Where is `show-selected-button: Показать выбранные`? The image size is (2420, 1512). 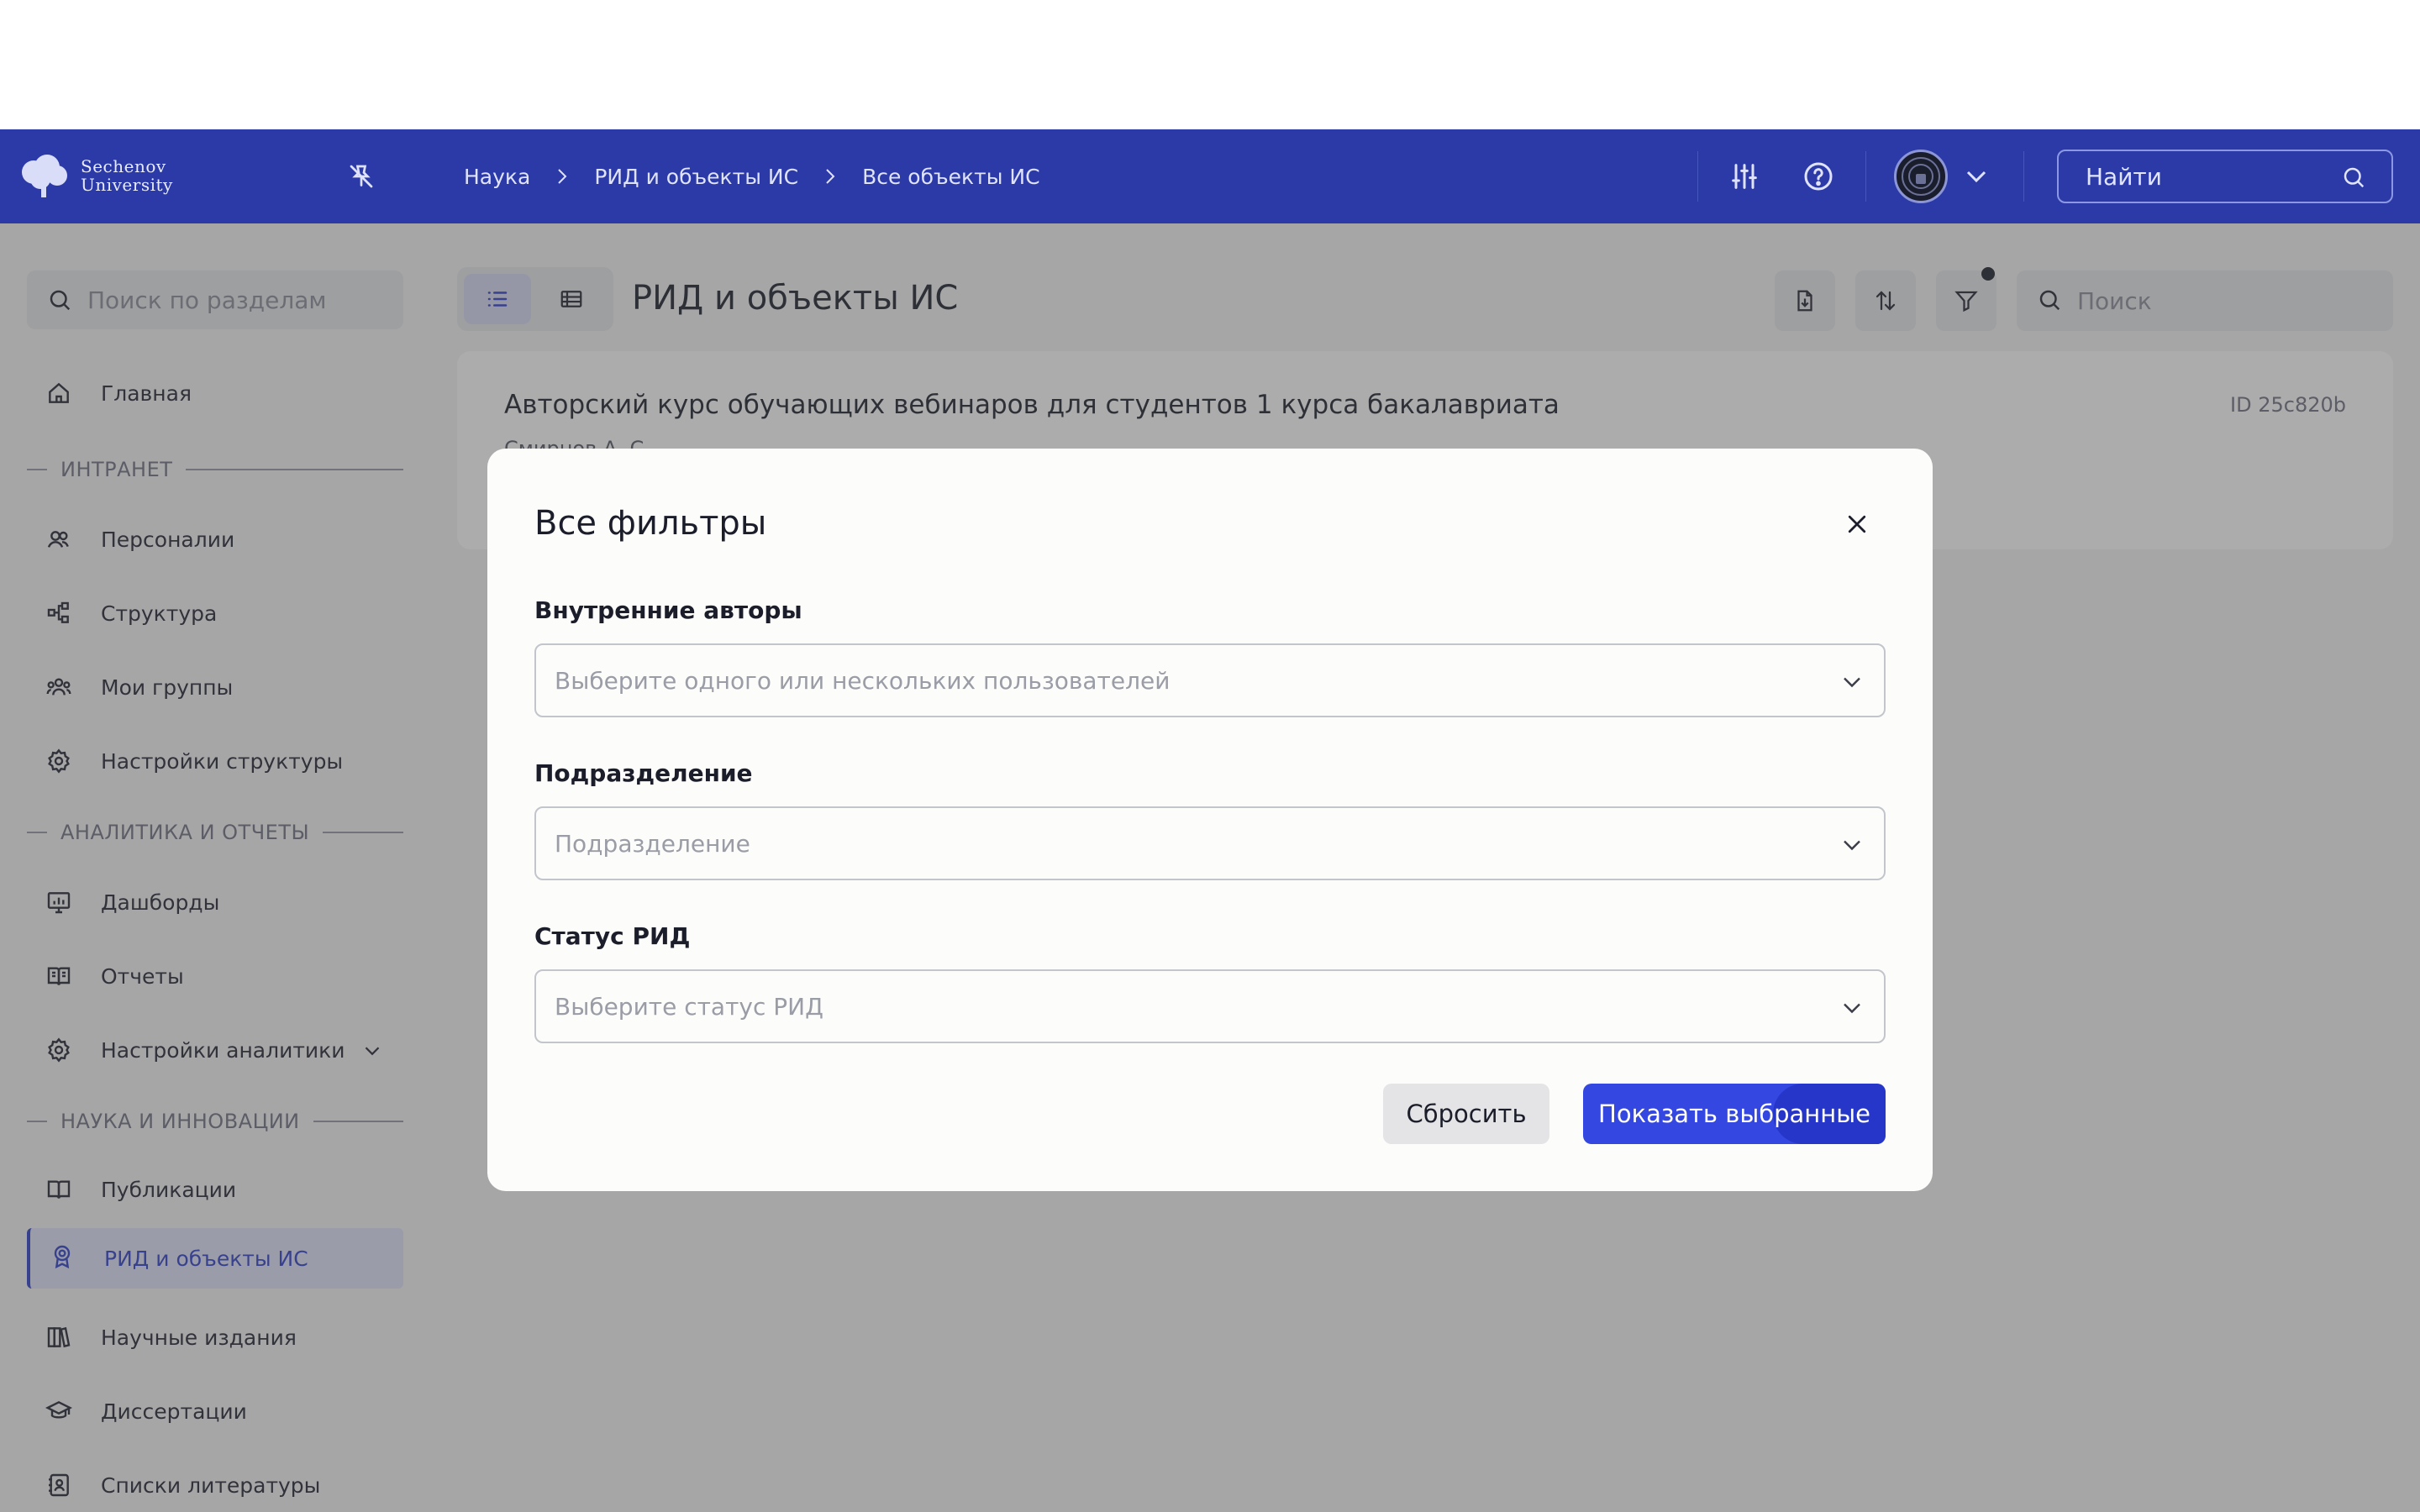
show-selected-button: Показать выбранные is located at coordinates (1735, 1114).